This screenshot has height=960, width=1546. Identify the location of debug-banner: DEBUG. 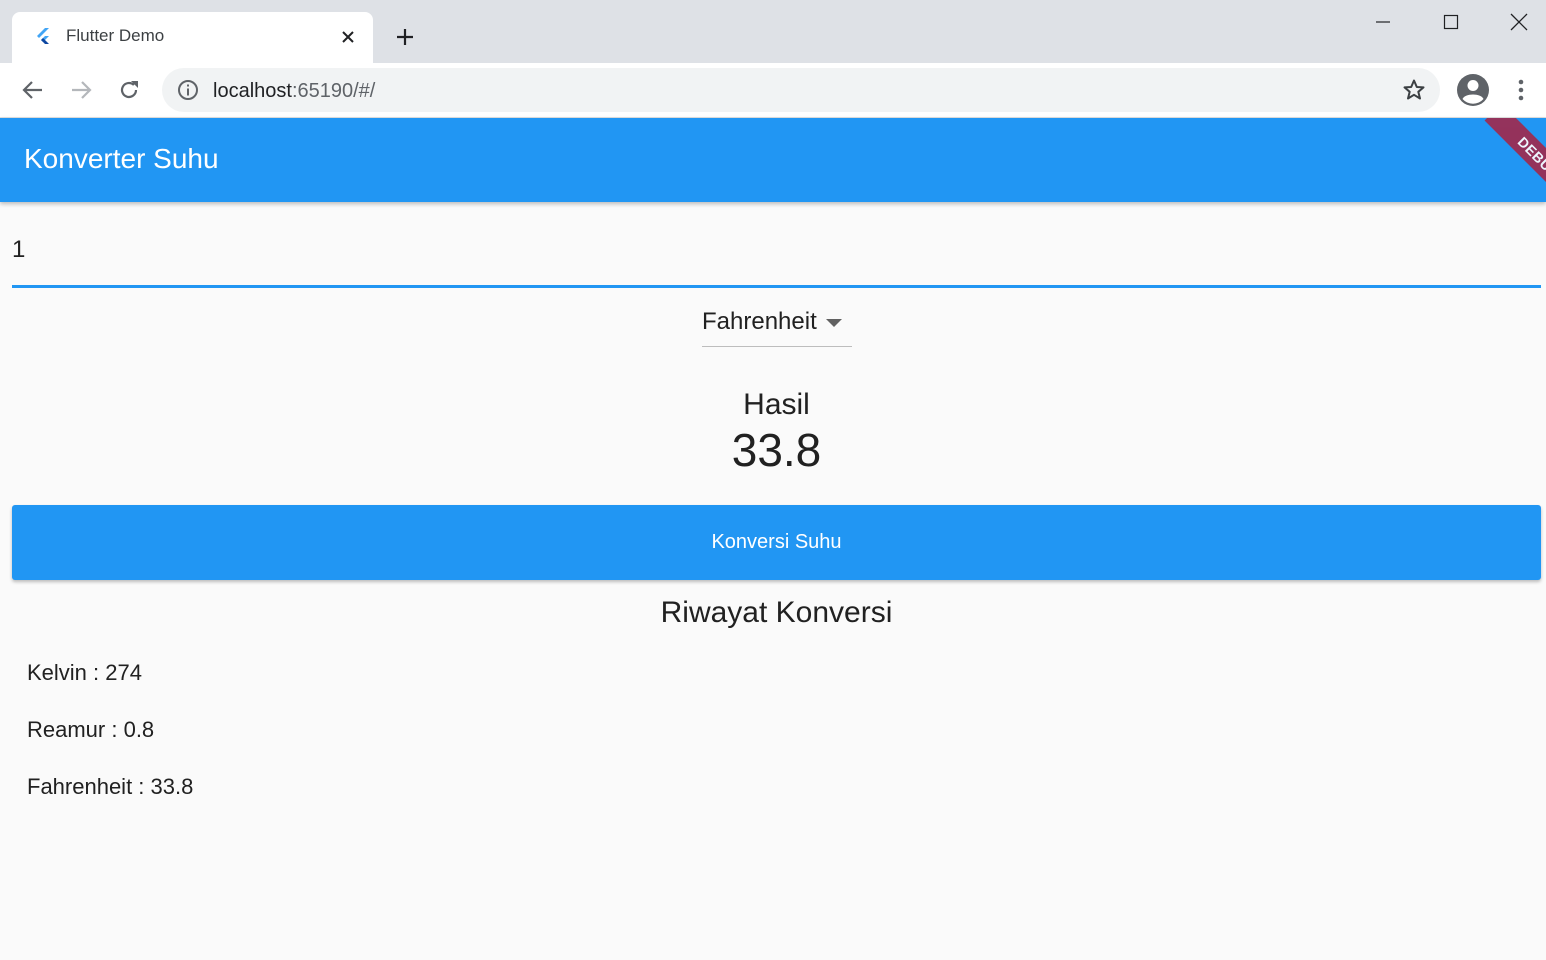
(1515, 160).